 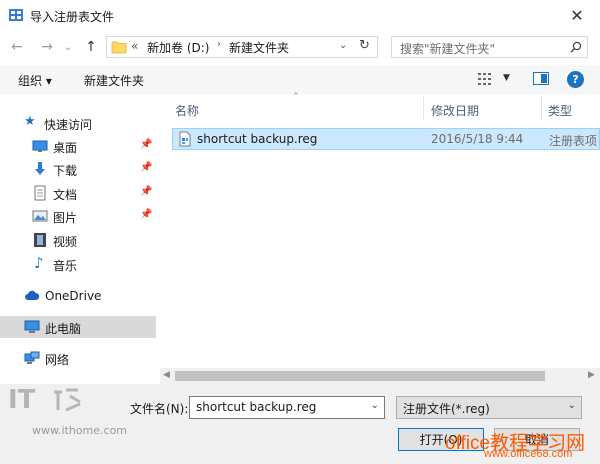 What do you see at coordinates (16, 15) in the screenshot?
I see `regedit-app-icon` at bounding box center [16, 15].